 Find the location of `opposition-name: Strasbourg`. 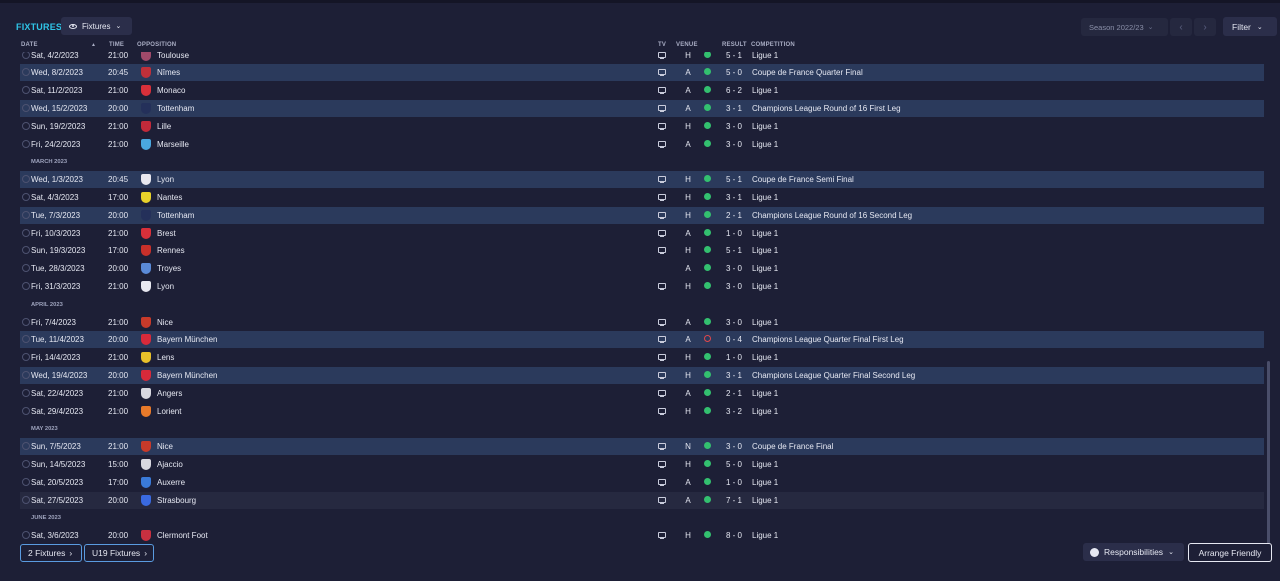

opposition-name: Strasbourg is located at coordinates (176, 500).